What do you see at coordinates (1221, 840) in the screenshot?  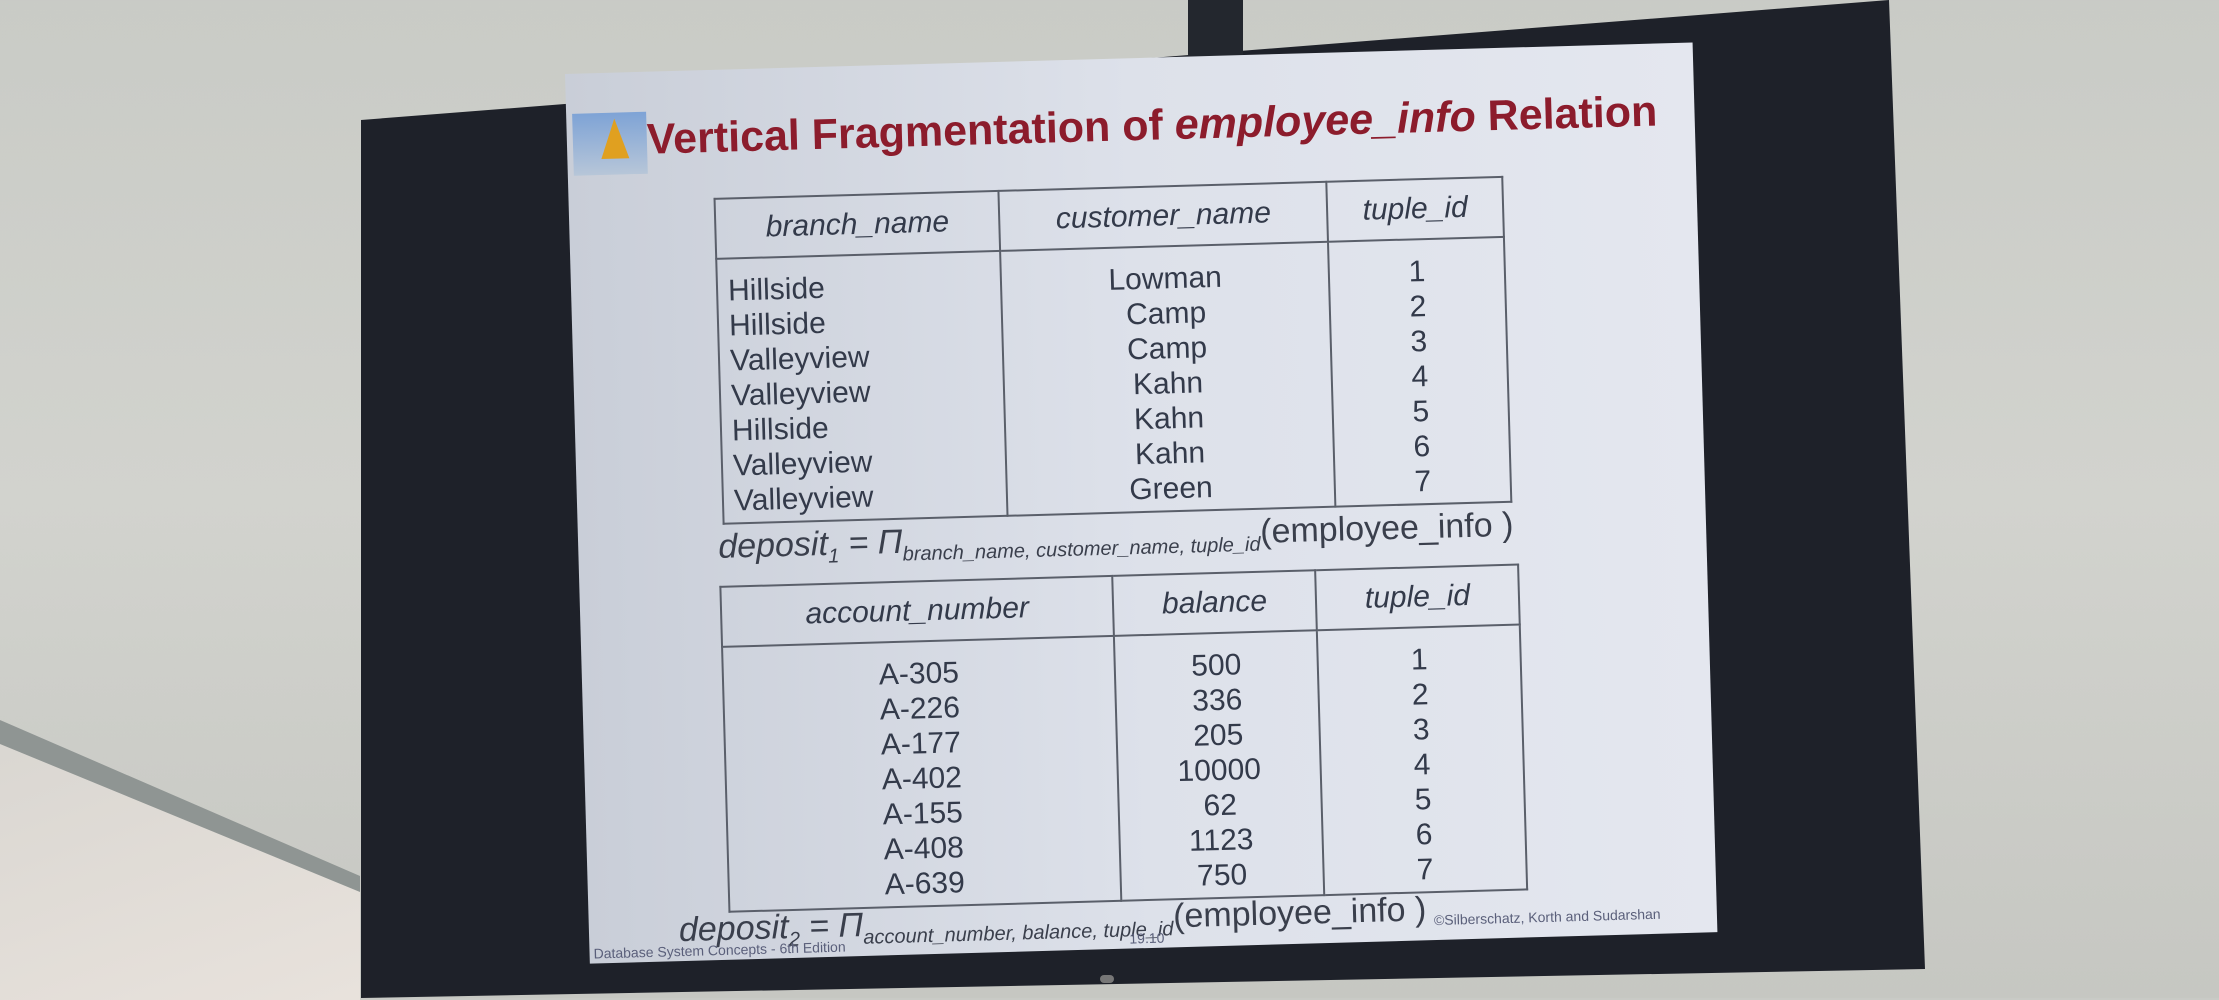 I see `table-cell: 1123` at bounding box center [1221, 840].